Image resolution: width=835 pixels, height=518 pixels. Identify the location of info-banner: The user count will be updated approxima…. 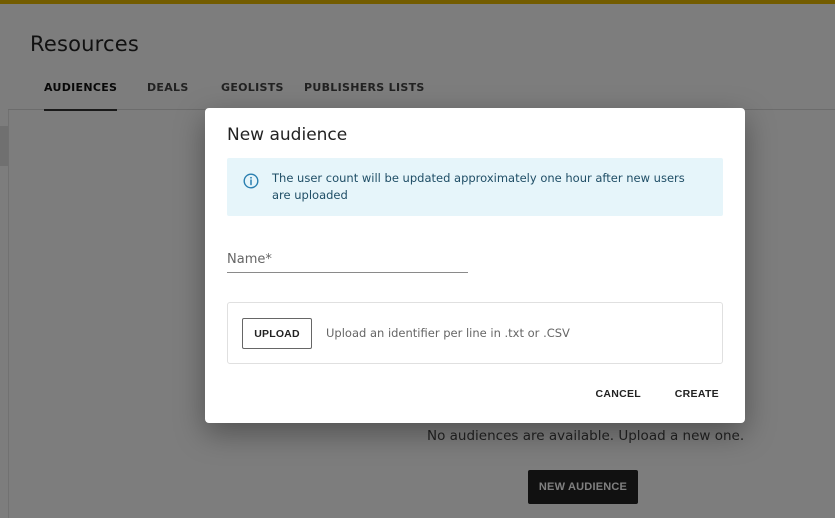
(475, 187).